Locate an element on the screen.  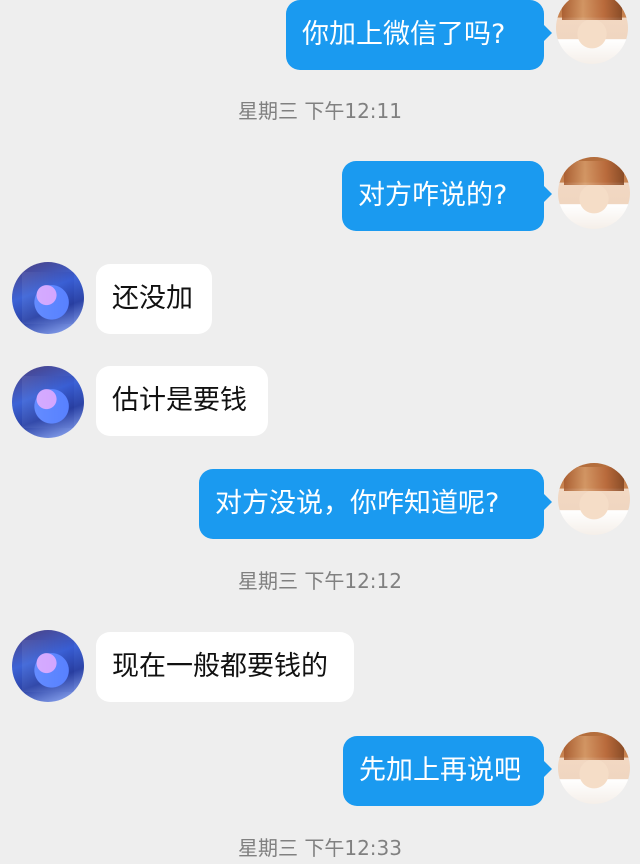
message-outgoing: 先加上再说吧 is located at coordinates (491, 769).